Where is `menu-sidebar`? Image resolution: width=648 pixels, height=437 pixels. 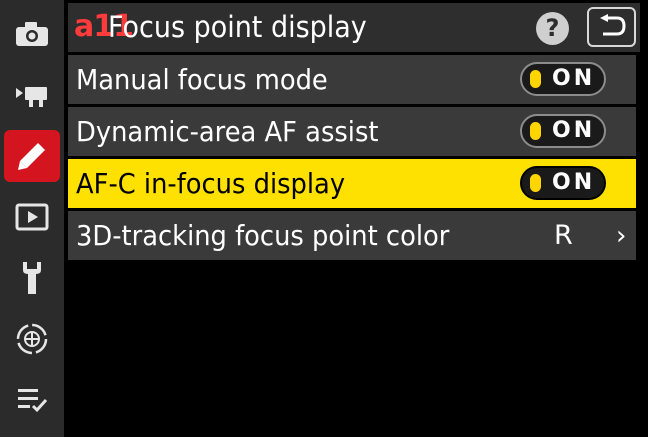
menu-sidebar is located at coordinates (32, 218).